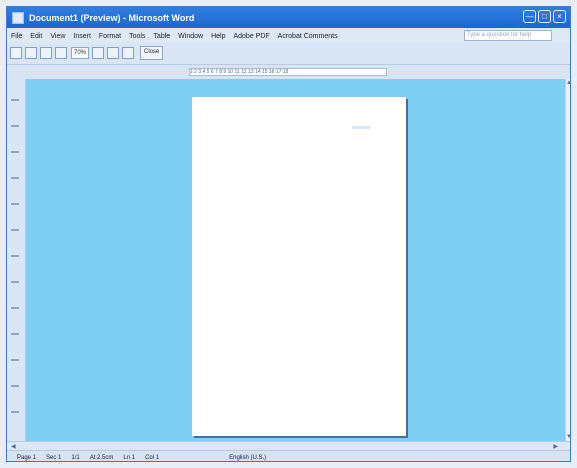  What do you see at coordinates (568, 83) in the screenshot?
I see `scroll-up-icon: ▲` at bounding box center [568, 83].